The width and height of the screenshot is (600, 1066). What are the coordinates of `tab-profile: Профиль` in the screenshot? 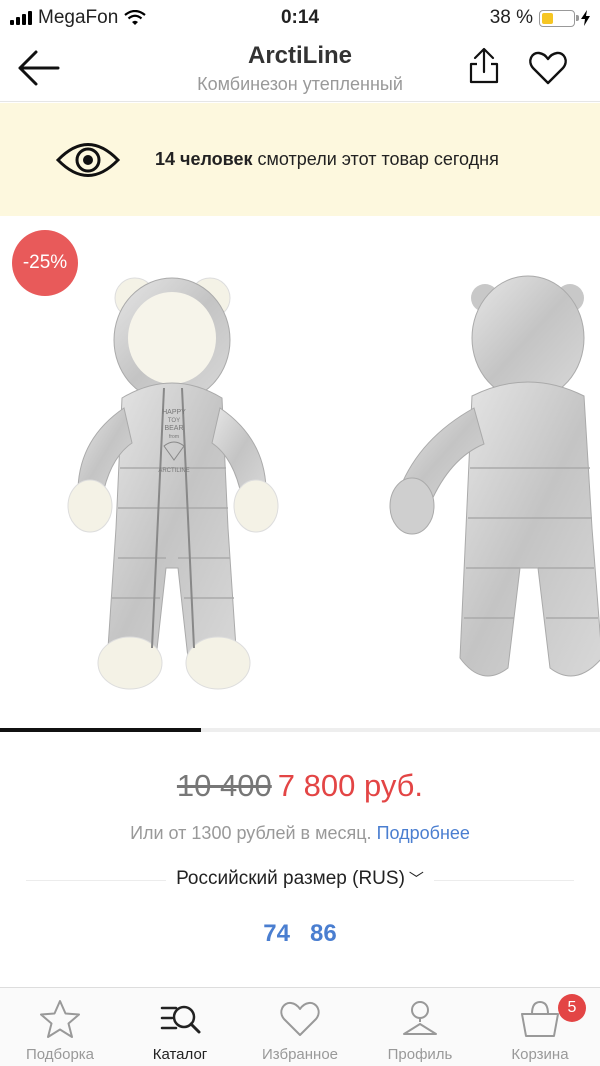 It's located at (420, 1027).